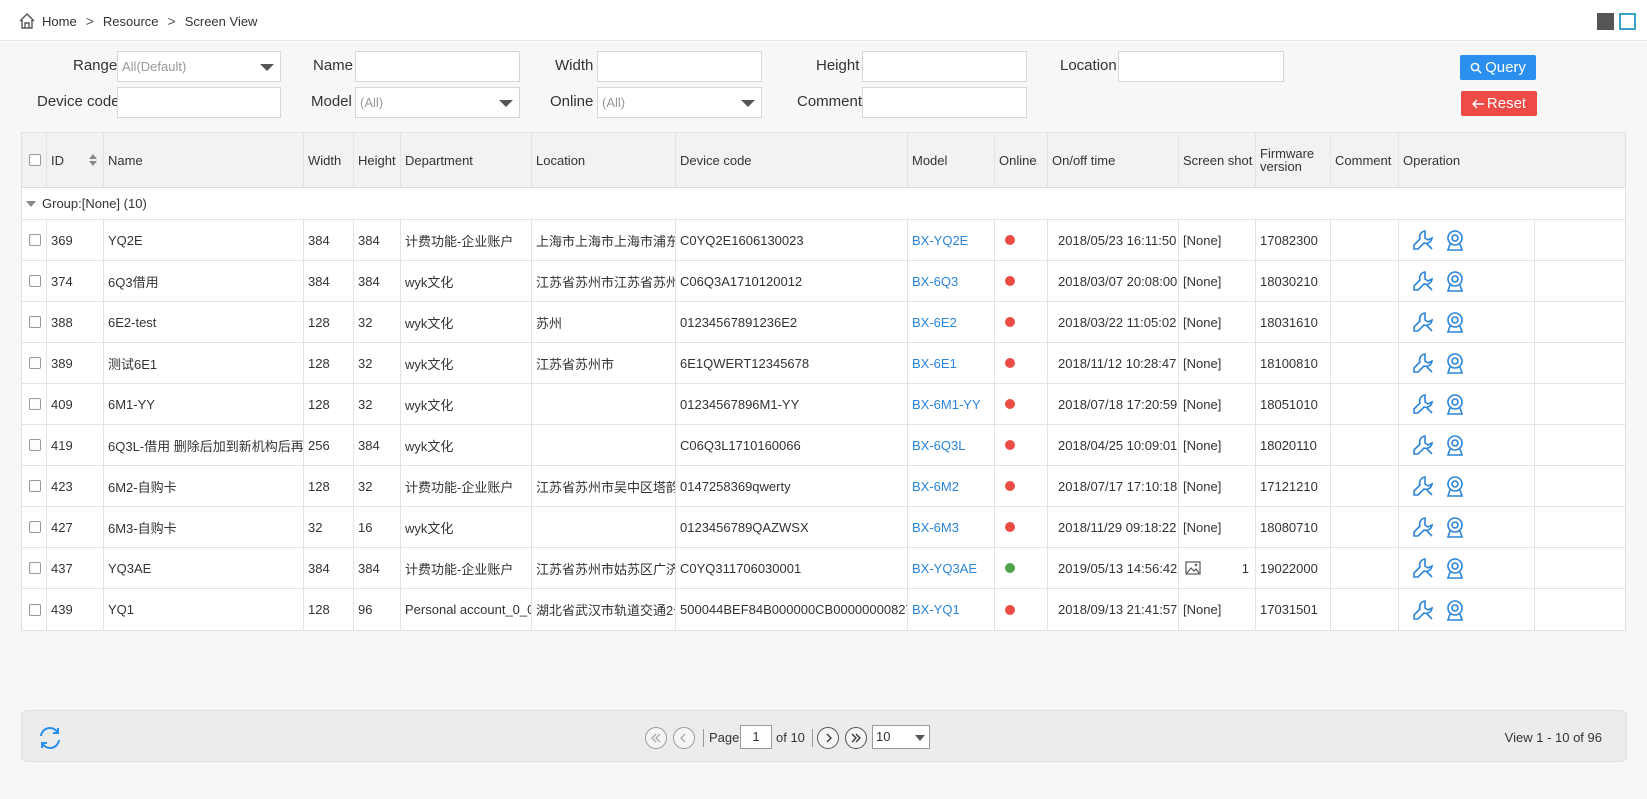  Describe the element at coordinates (951, 160) in the screenshot. I see `col-model: Model` at that location.